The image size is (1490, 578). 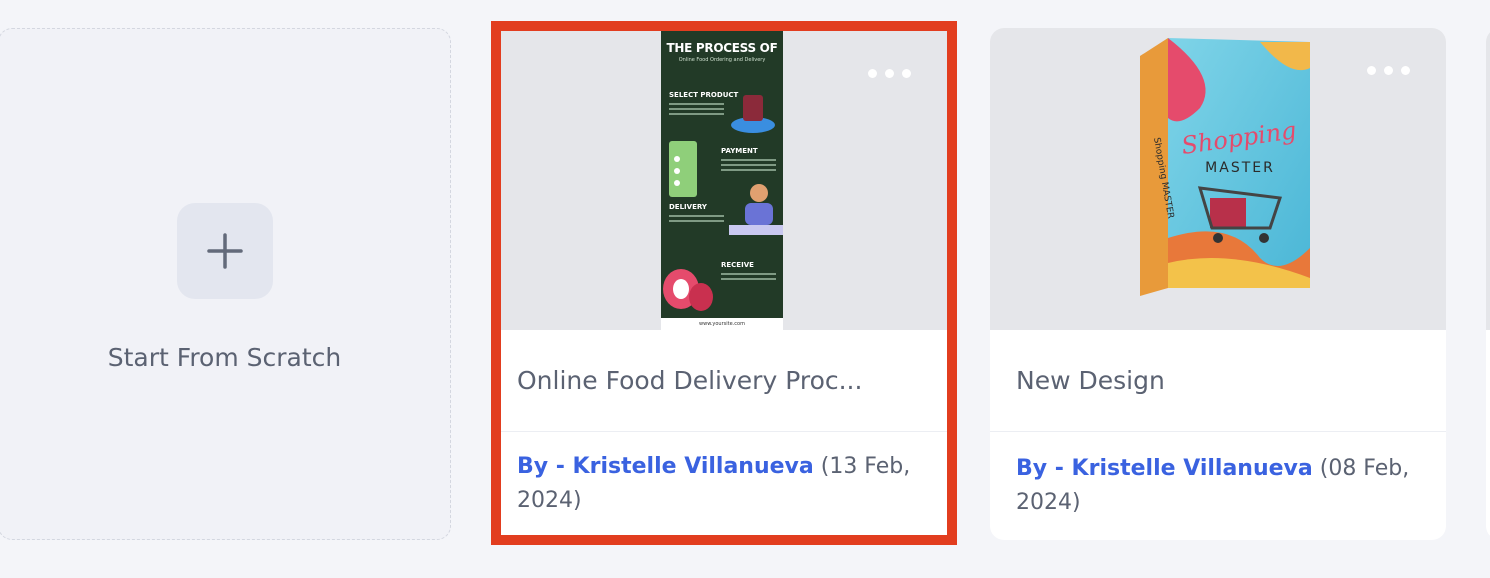 I want to click on delivery-person-illustration-icon, so click(x=756, y=209).